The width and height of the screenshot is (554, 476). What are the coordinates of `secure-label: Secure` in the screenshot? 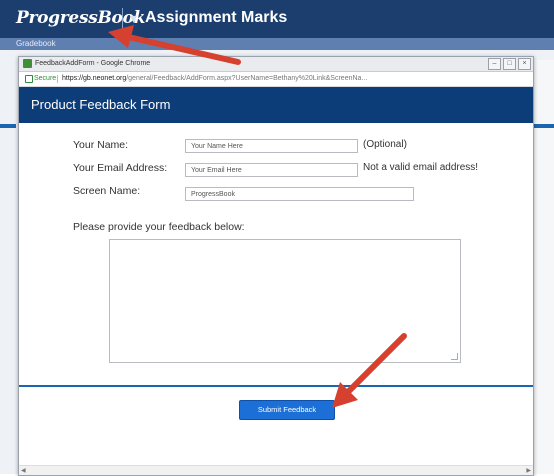 It's located at (45, 78).